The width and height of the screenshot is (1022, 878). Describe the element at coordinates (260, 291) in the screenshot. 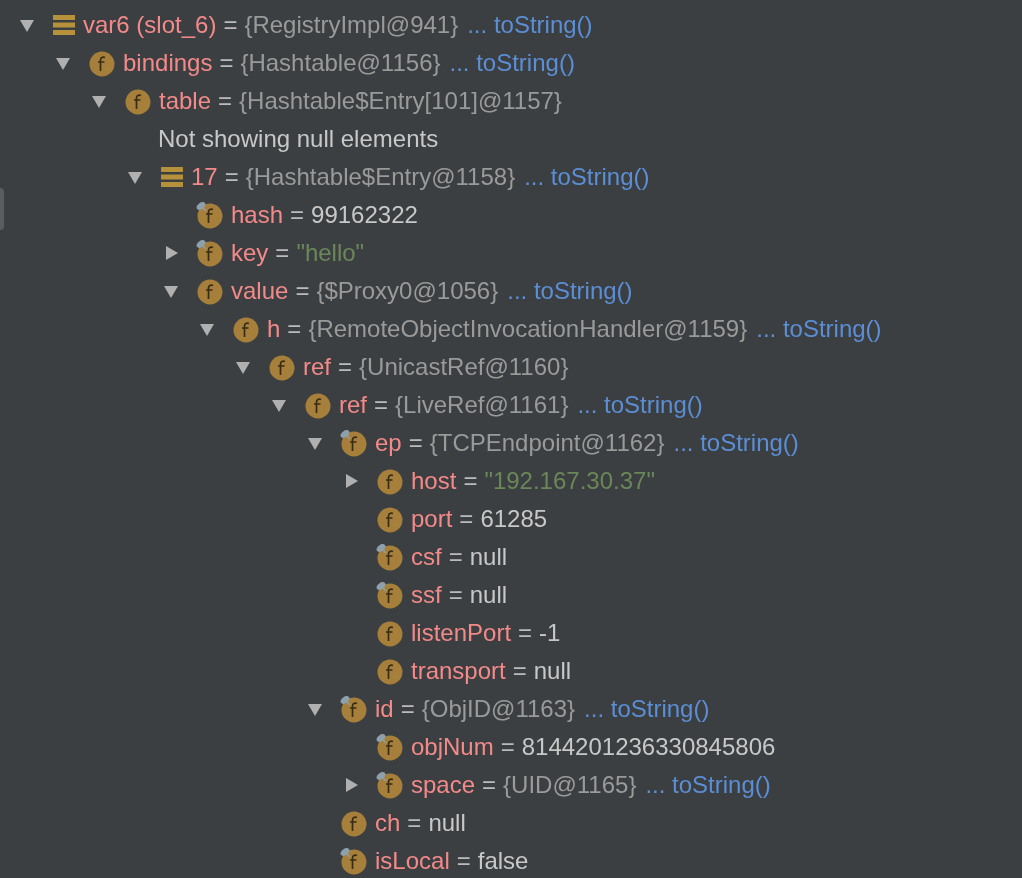

I see `variable-name: value` at that location.